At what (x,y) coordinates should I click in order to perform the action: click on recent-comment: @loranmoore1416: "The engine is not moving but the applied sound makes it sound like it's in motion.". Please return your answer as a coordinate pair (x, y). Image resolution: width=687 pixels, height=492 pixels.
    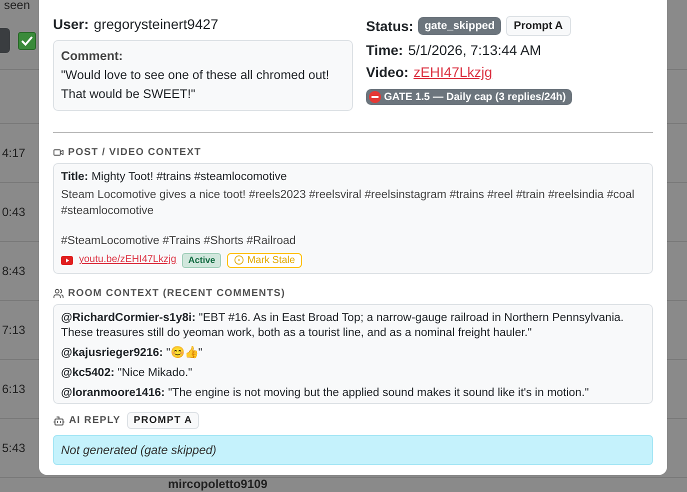
    Looking at the image, I should click on (325, 393).